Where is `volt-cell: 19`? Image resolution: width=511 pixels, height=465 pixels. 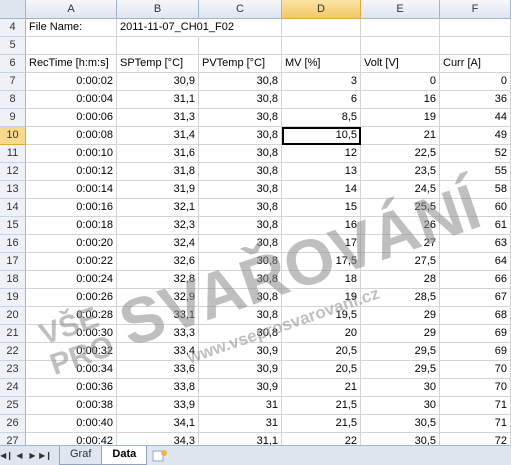 volt-cell: 19 is located at coordinates (400, 118).